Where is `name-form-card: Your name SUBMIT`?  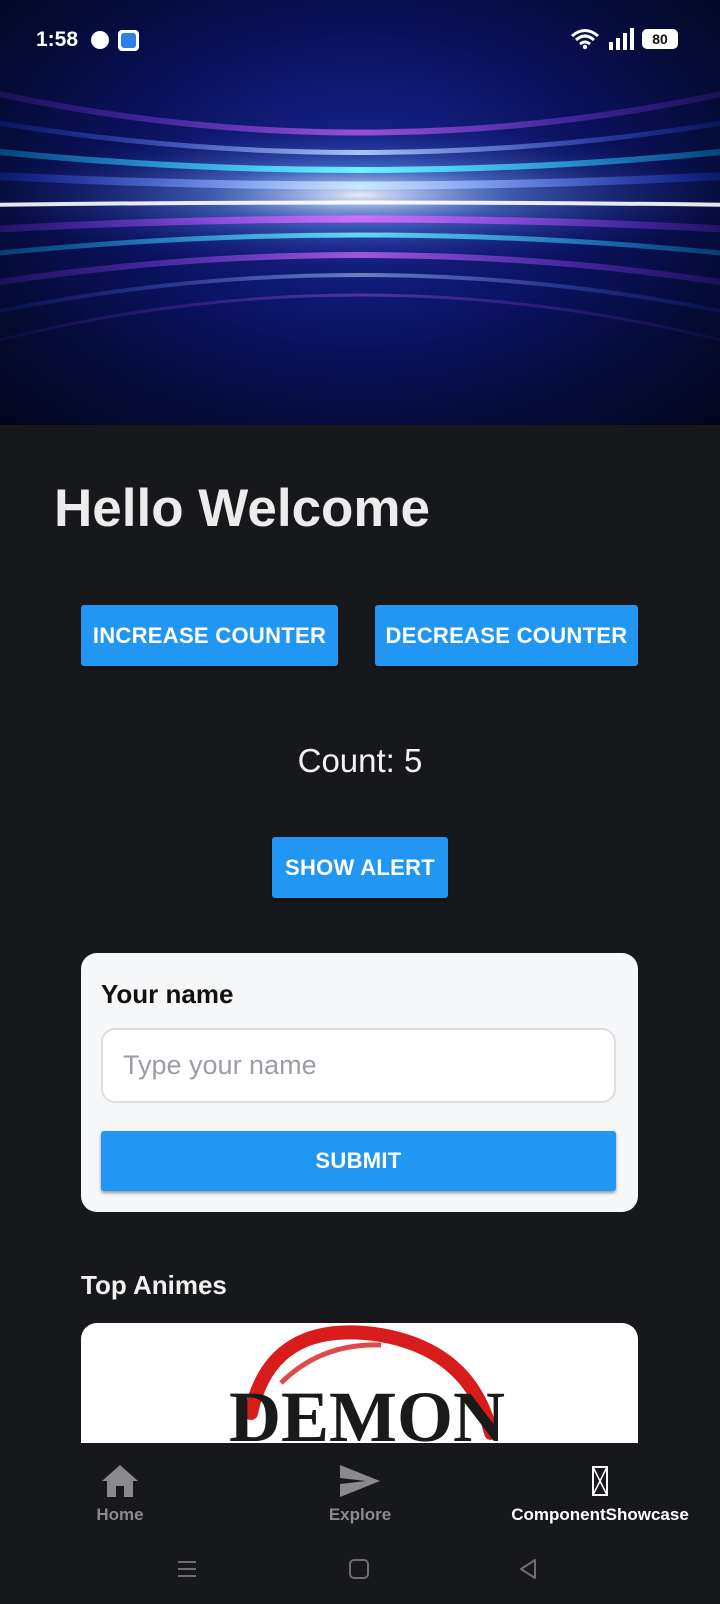
name-form-card: Your name SUBMIT is located at coordinates (359, 1082).